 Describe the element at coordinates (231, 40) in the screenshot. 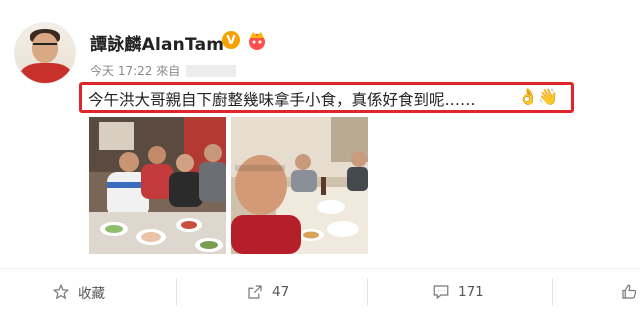

I see `verified-badge-icon: V` at that location.